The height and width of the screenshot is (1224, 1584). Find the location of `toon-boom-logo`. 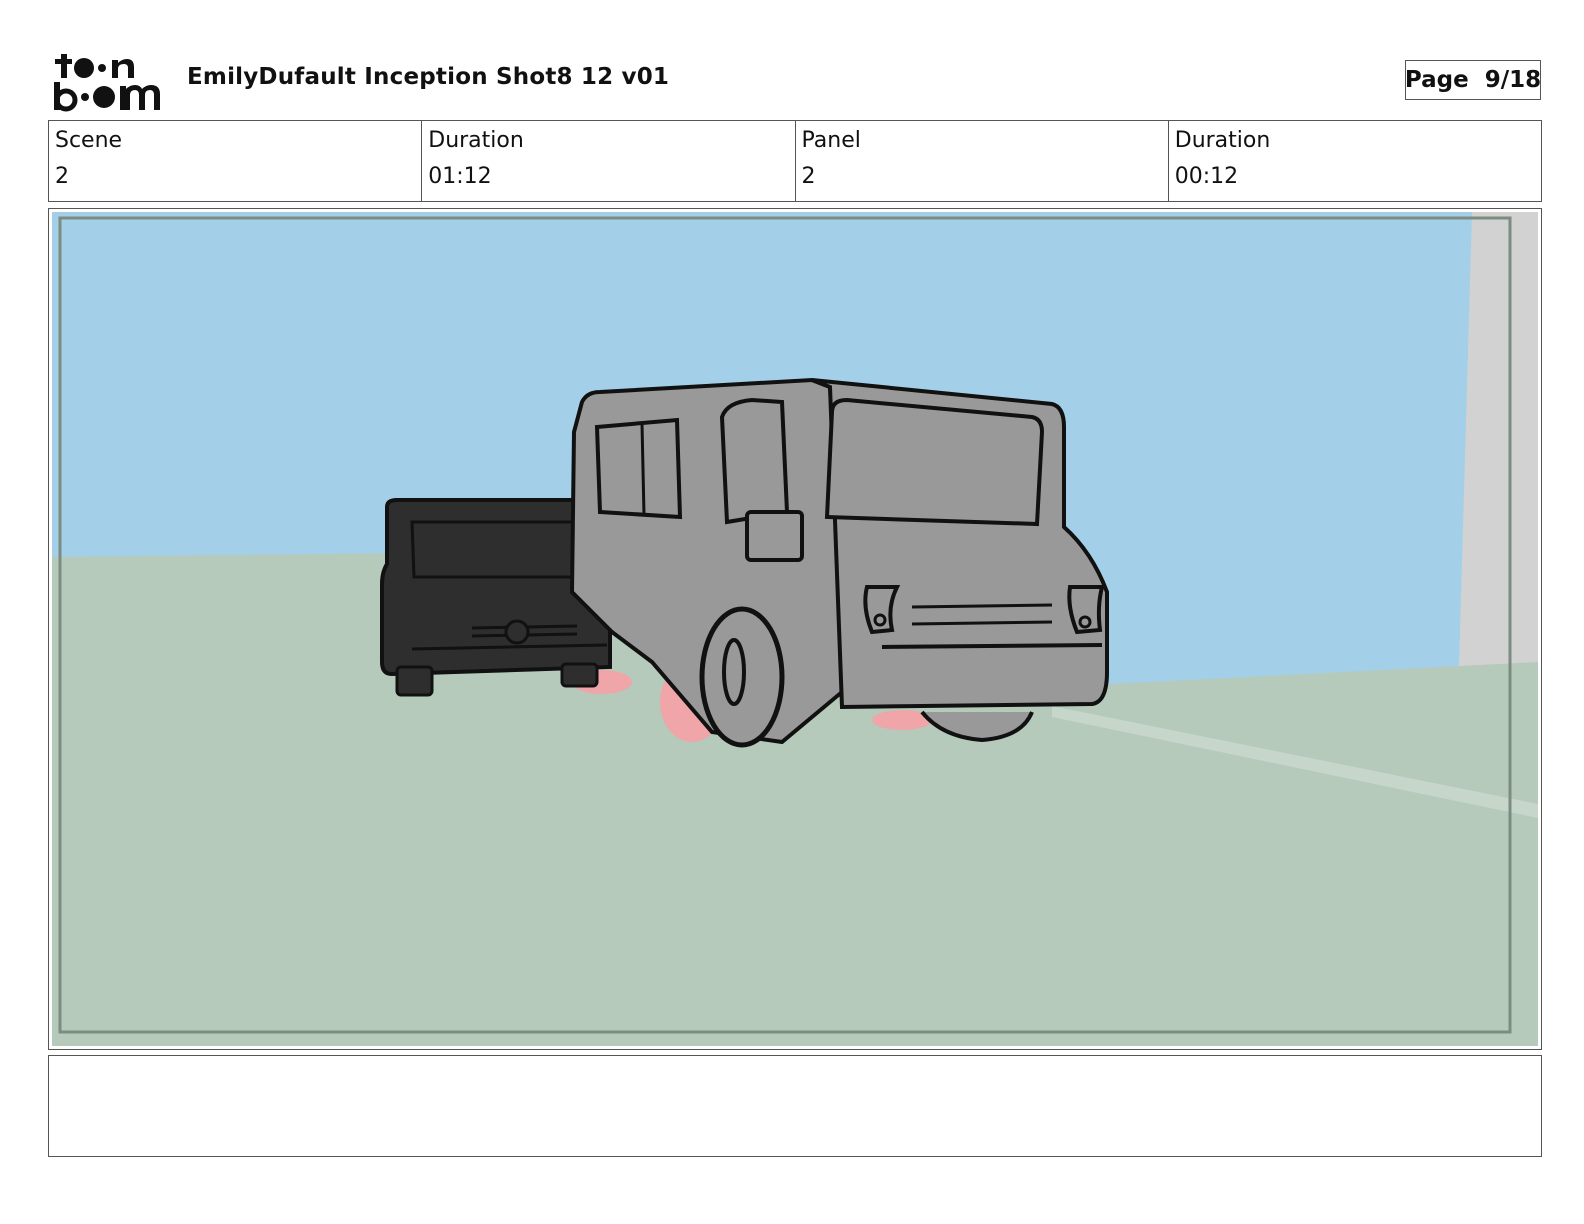

toon-boom-logo is located at coordinates (108, 81).